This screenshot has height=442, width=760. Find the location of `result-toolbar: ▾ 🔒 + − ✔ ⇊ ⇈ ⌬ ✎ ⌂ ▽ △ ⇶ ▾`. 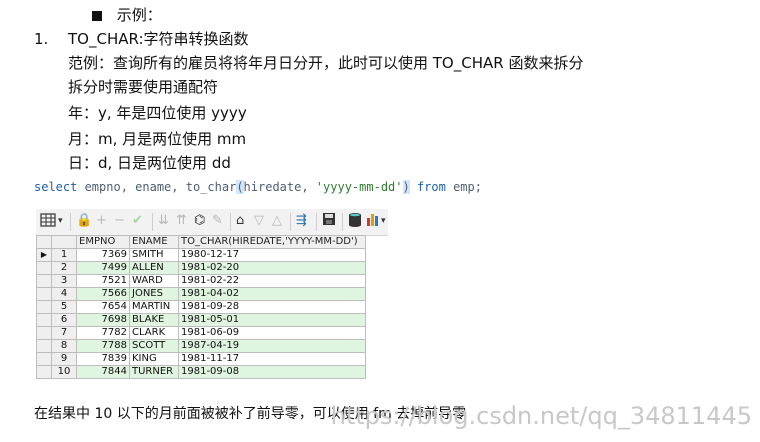

result-toolbar: ▾ 🔒 + − ✔ ⇊ ⇈ ⌬ ✎ ⌂ ▽ △ ⇶ ▾ is located at coordinates (212, 222).